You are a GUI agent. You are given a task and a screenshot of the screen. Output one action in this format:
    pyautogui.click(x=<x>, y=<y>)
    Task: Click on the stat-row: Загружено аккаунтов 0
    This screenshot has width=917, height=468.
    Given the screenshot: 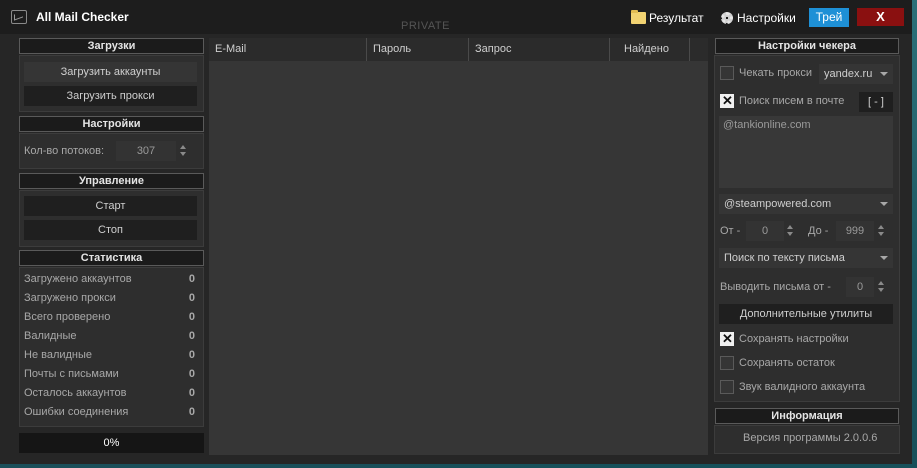 What is the action you would take?
    pyautogui.click(x=110, y=281)
    